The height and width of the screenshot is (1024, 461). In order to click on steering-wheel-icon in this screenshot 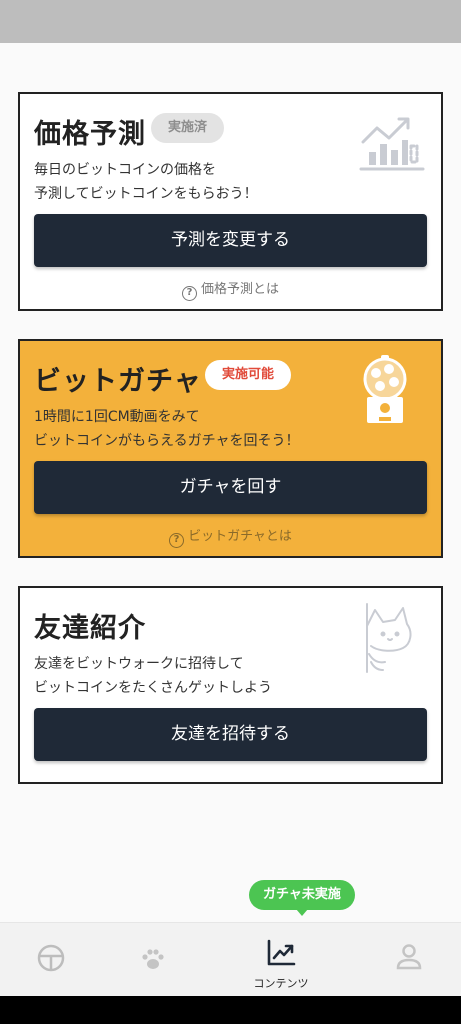, I will do `click(51, 958)`.